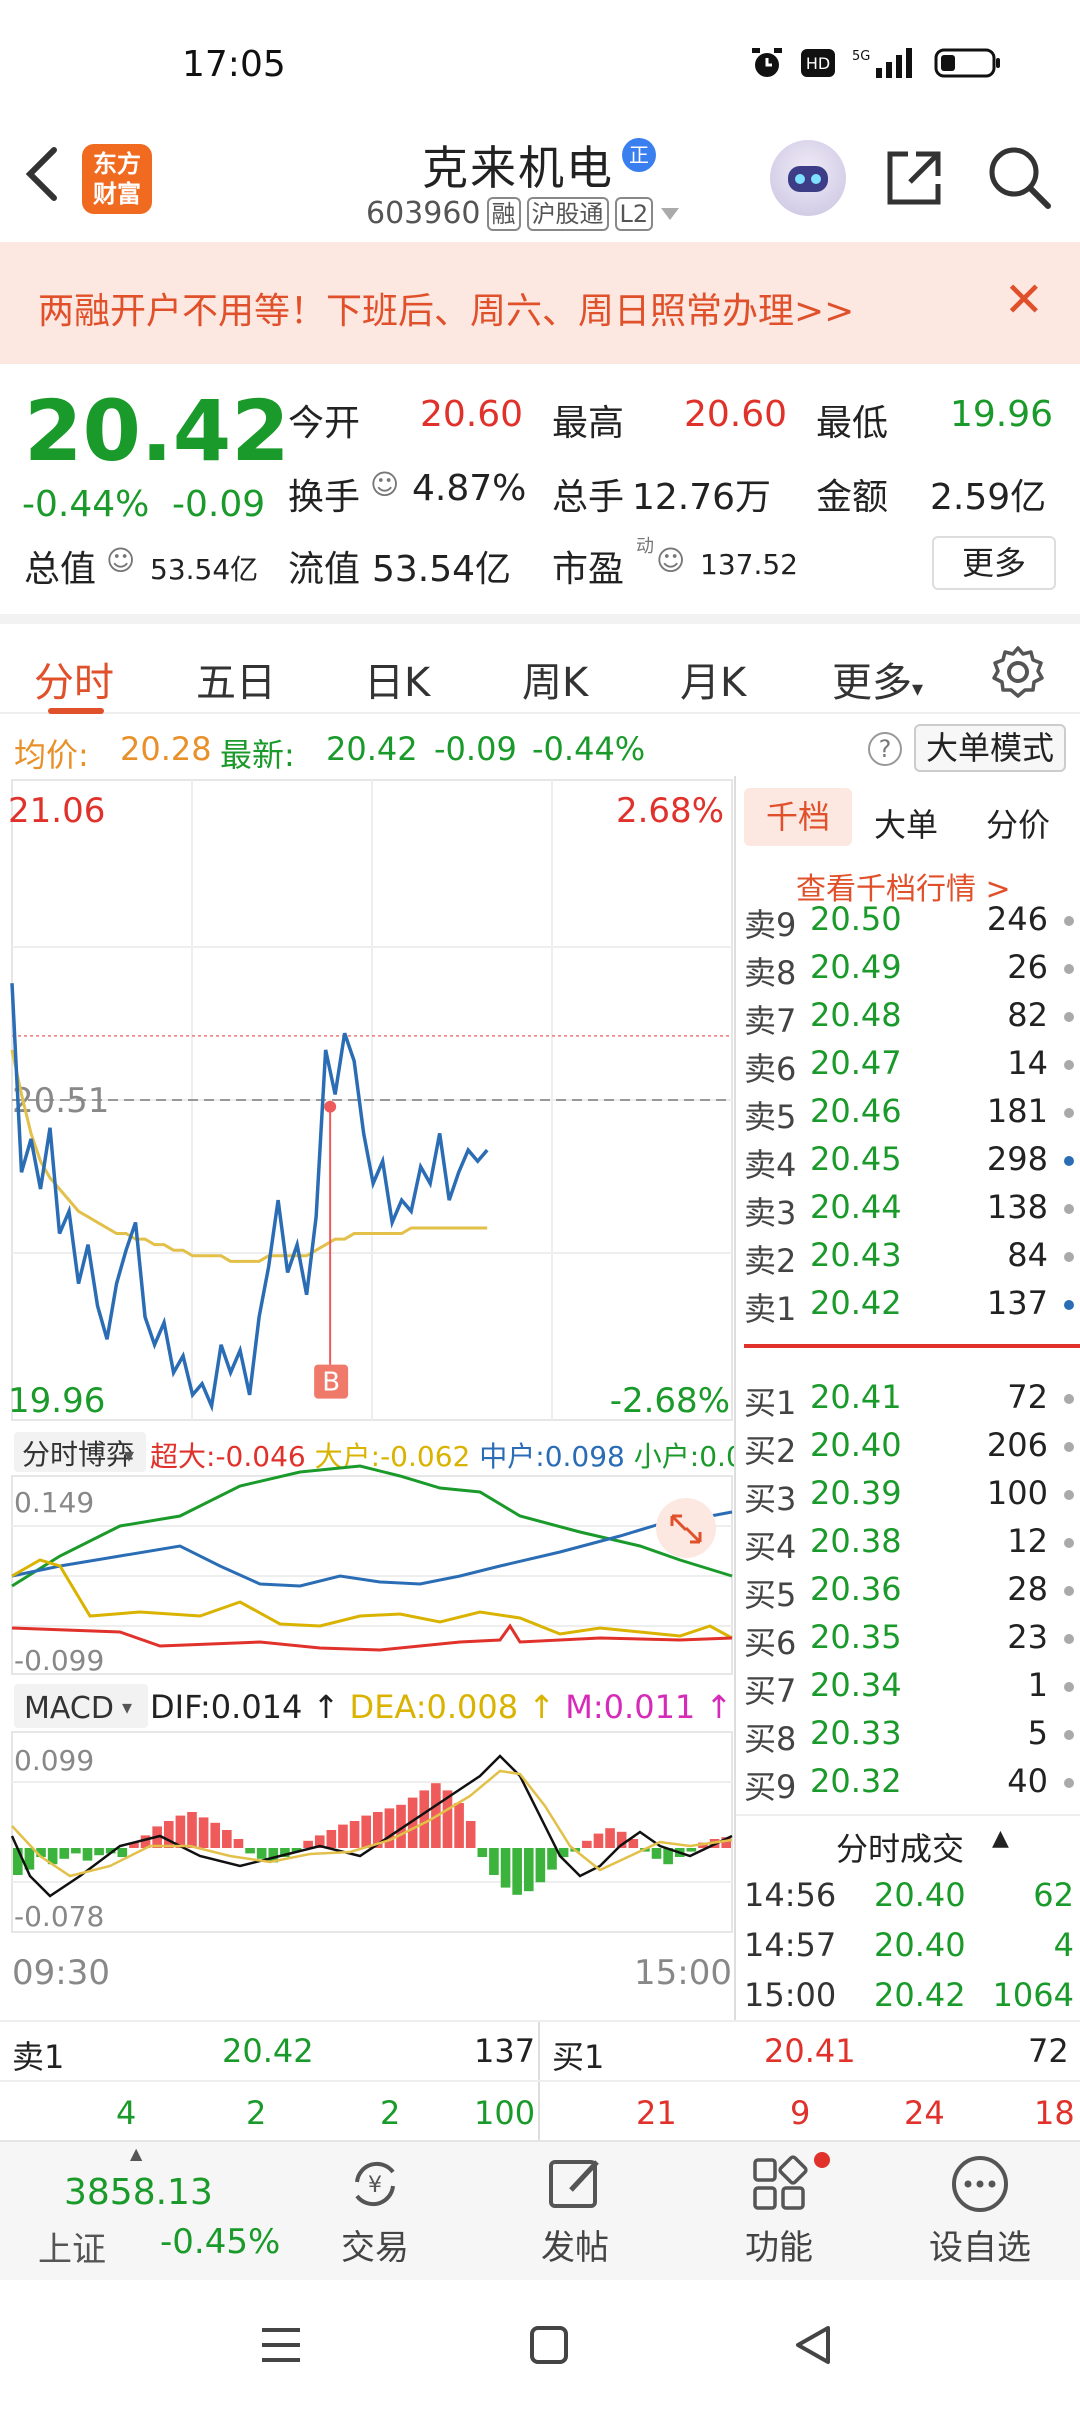 This screenshot has height=2412, width=1080. What do you see at coordinates (908, 1842) in the screenshot?
I see `trades-header: 分时成交 ▲` at bounding box center [908, 1842].